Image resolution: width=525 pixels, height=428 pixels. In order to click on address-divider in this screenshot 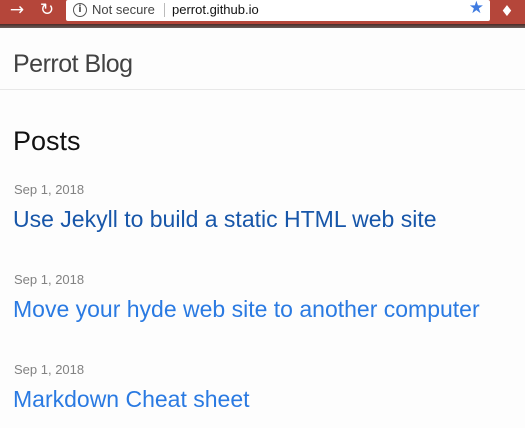, I will do `click(164, 10)`.